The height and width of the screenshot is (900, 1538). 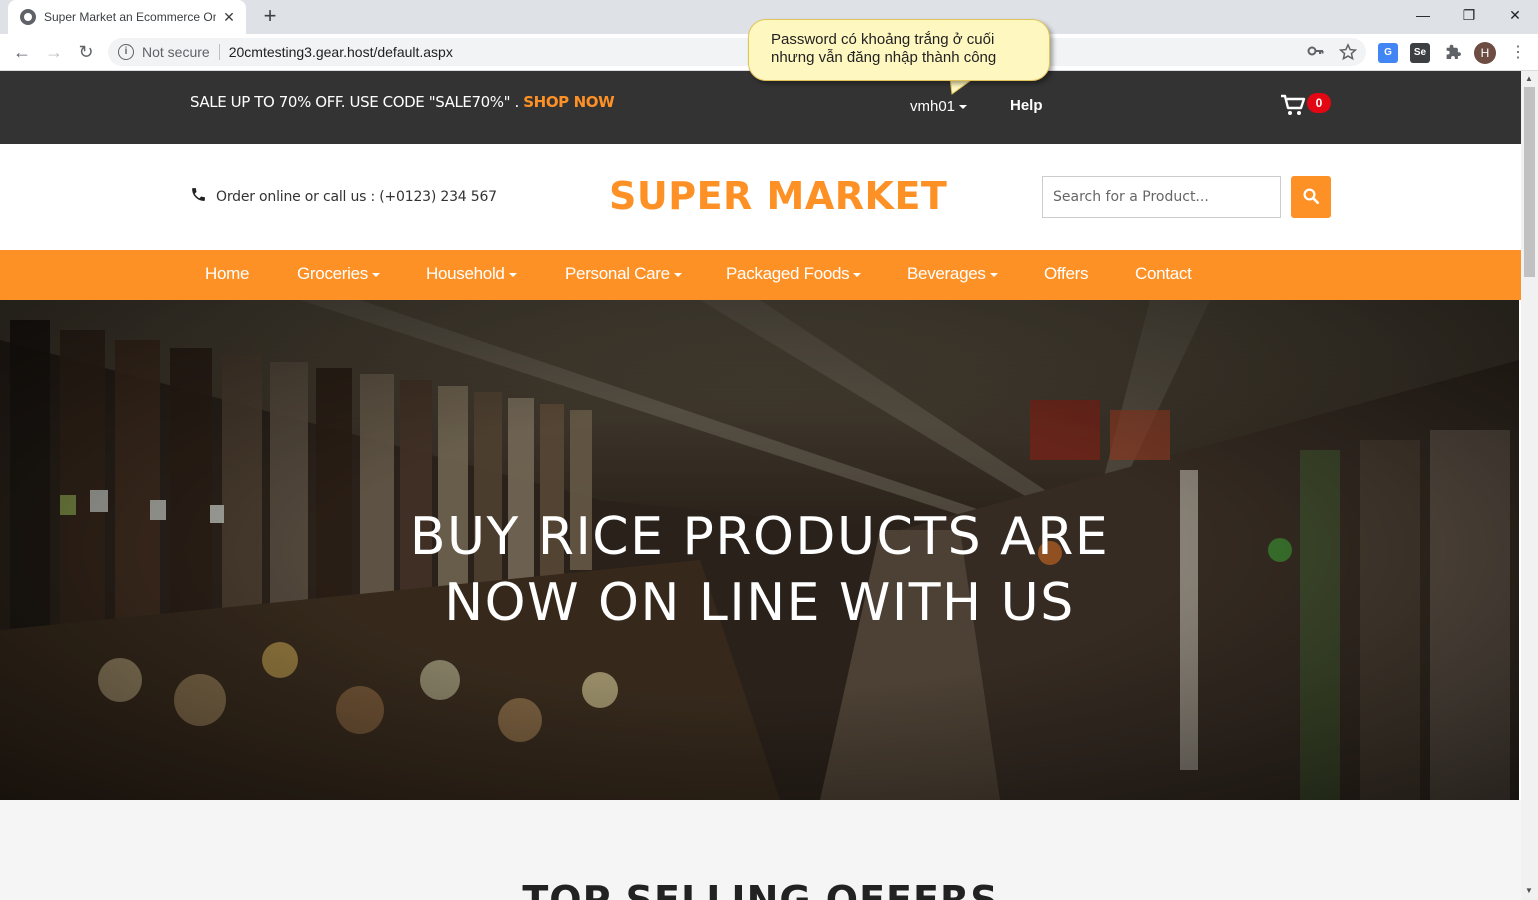 What do you see at coordinates (759, 603) in the screenshot?
I see `hero-line-2: NOW ON LINE WITH US` at bounding box center [759, 603].